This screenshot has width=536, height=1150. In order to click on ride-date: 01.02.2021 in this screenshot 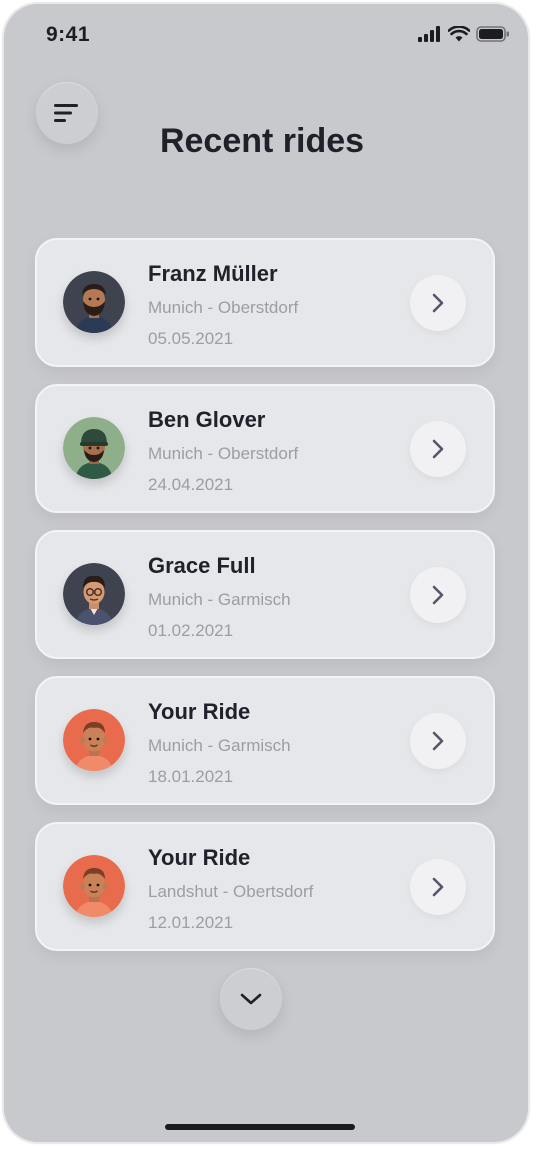, I will do `click(191, 630)`.